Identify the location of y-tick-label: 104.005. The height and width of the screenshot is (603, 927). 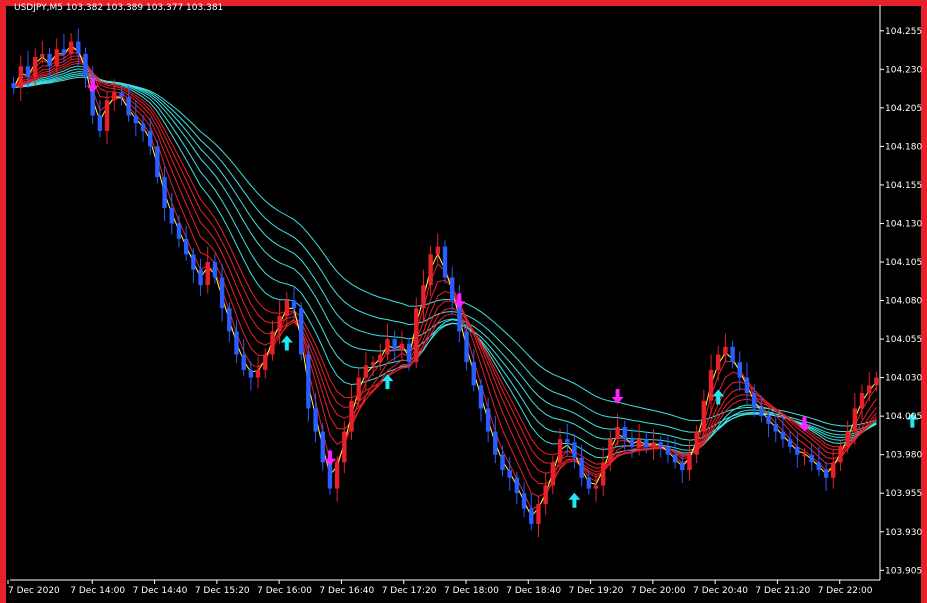
(903, 417).